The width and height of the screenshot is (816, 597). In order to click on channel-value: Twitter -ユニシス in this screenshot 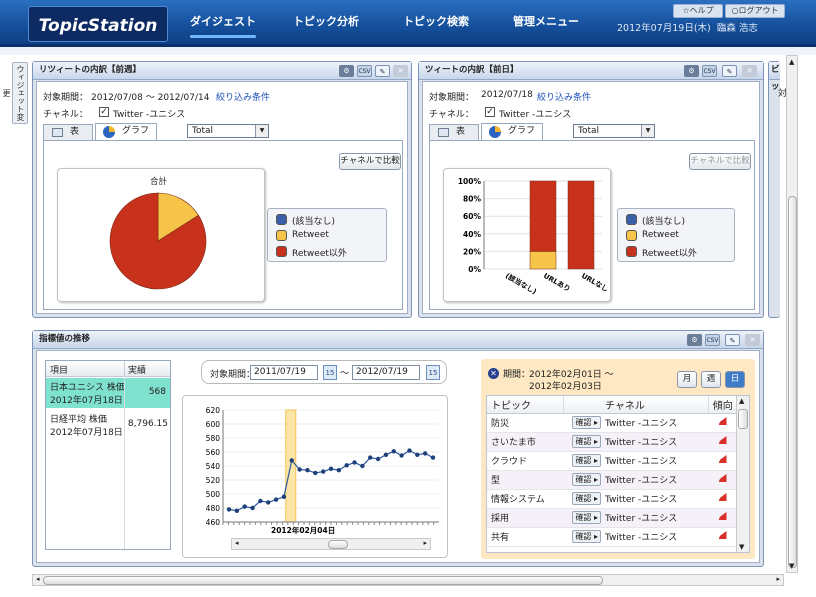, I will do `click(535, 115)`.